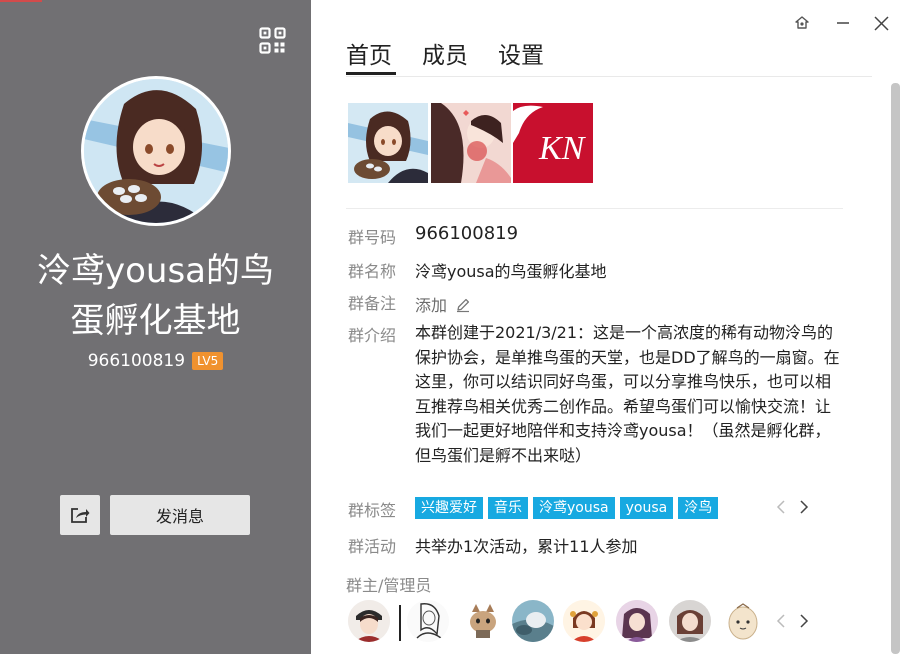 This screenshot has width=904, height=654. Describe the element at coordinates (369, 621) in the screenshot. I see `owner-avatar` at that location.